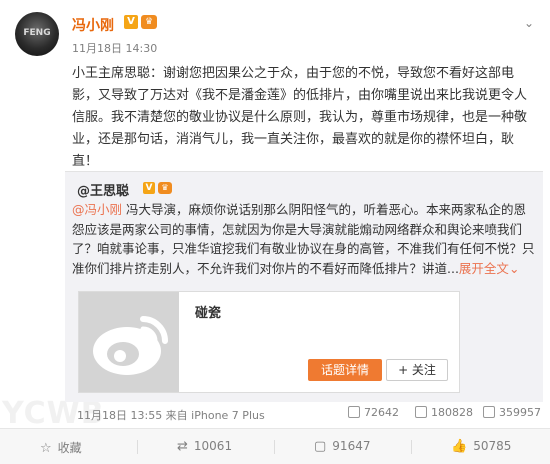  I want to click on avatar-logo: FENG, so click(37, 33).